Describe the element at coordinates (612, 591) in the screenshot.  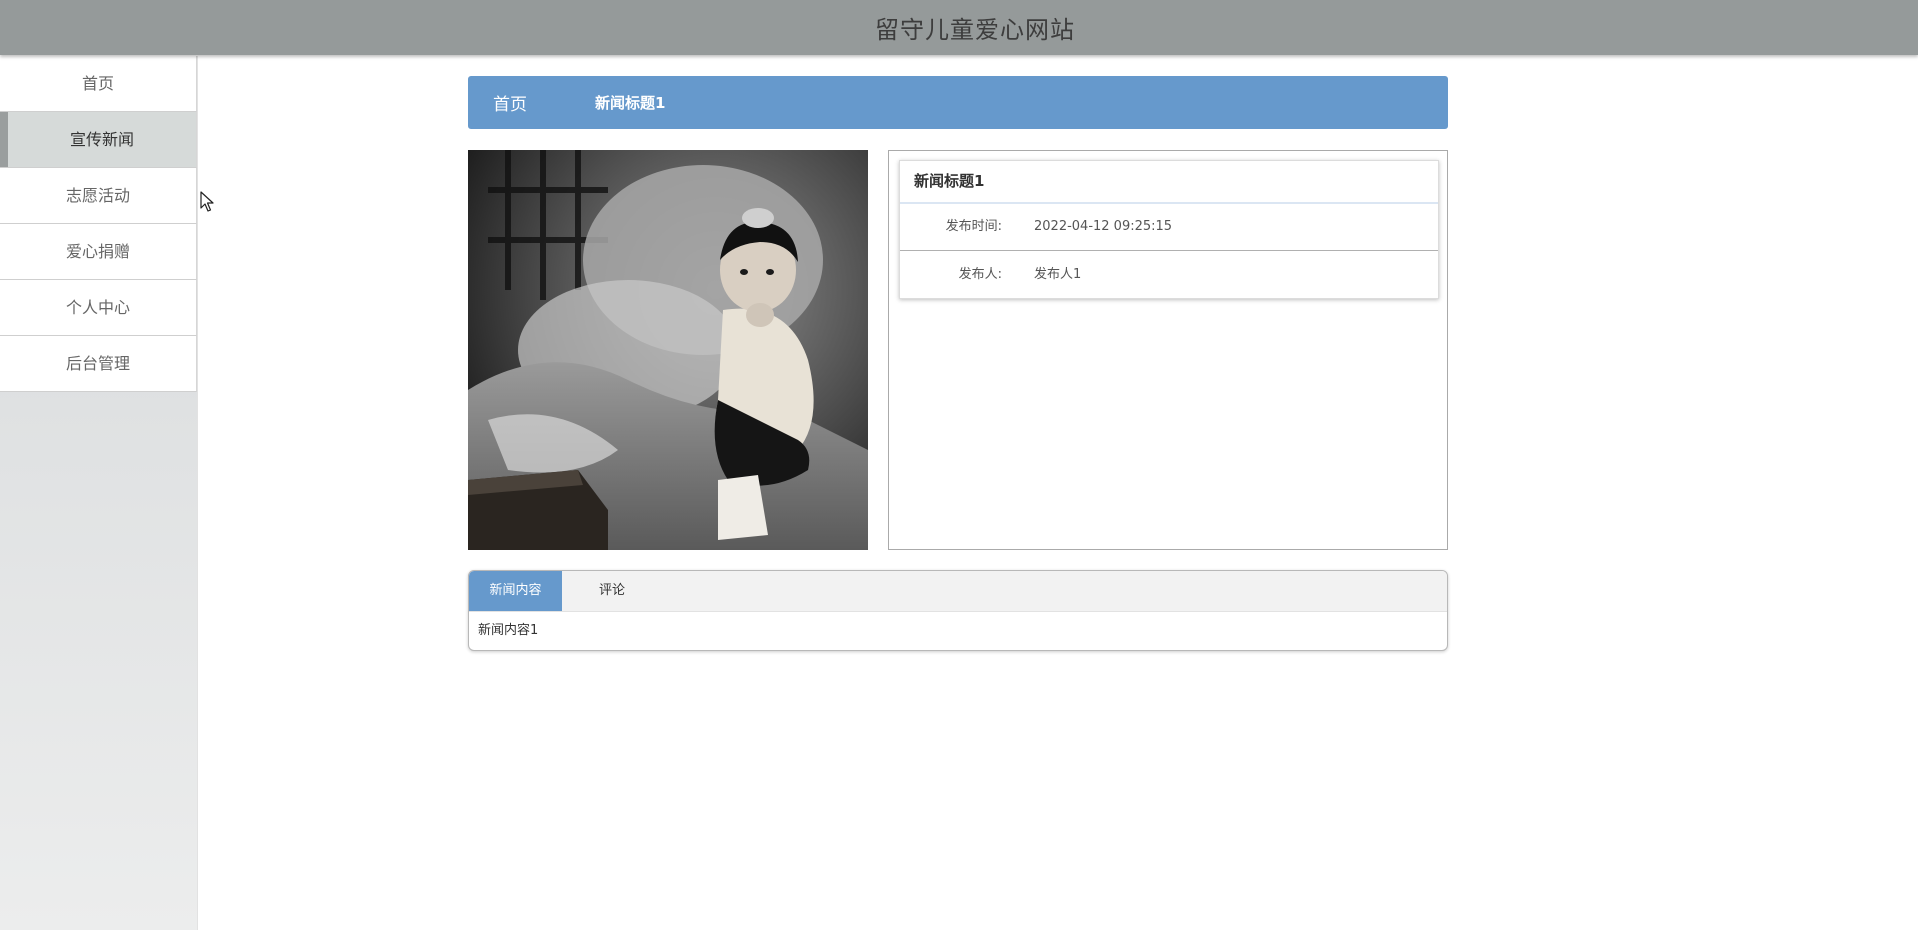
I see `tab-comments: 评论` at that location.